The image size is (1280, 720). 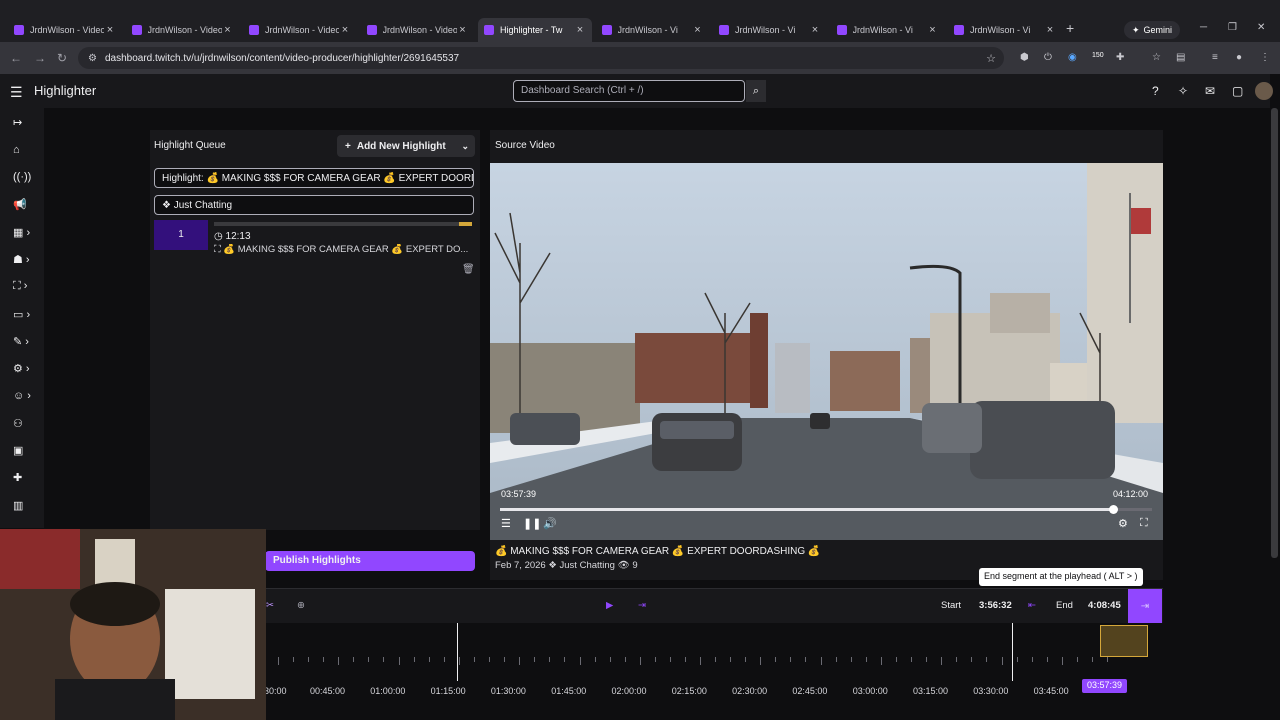 I want to click on video-scrubber, so click(x=826, y=509).